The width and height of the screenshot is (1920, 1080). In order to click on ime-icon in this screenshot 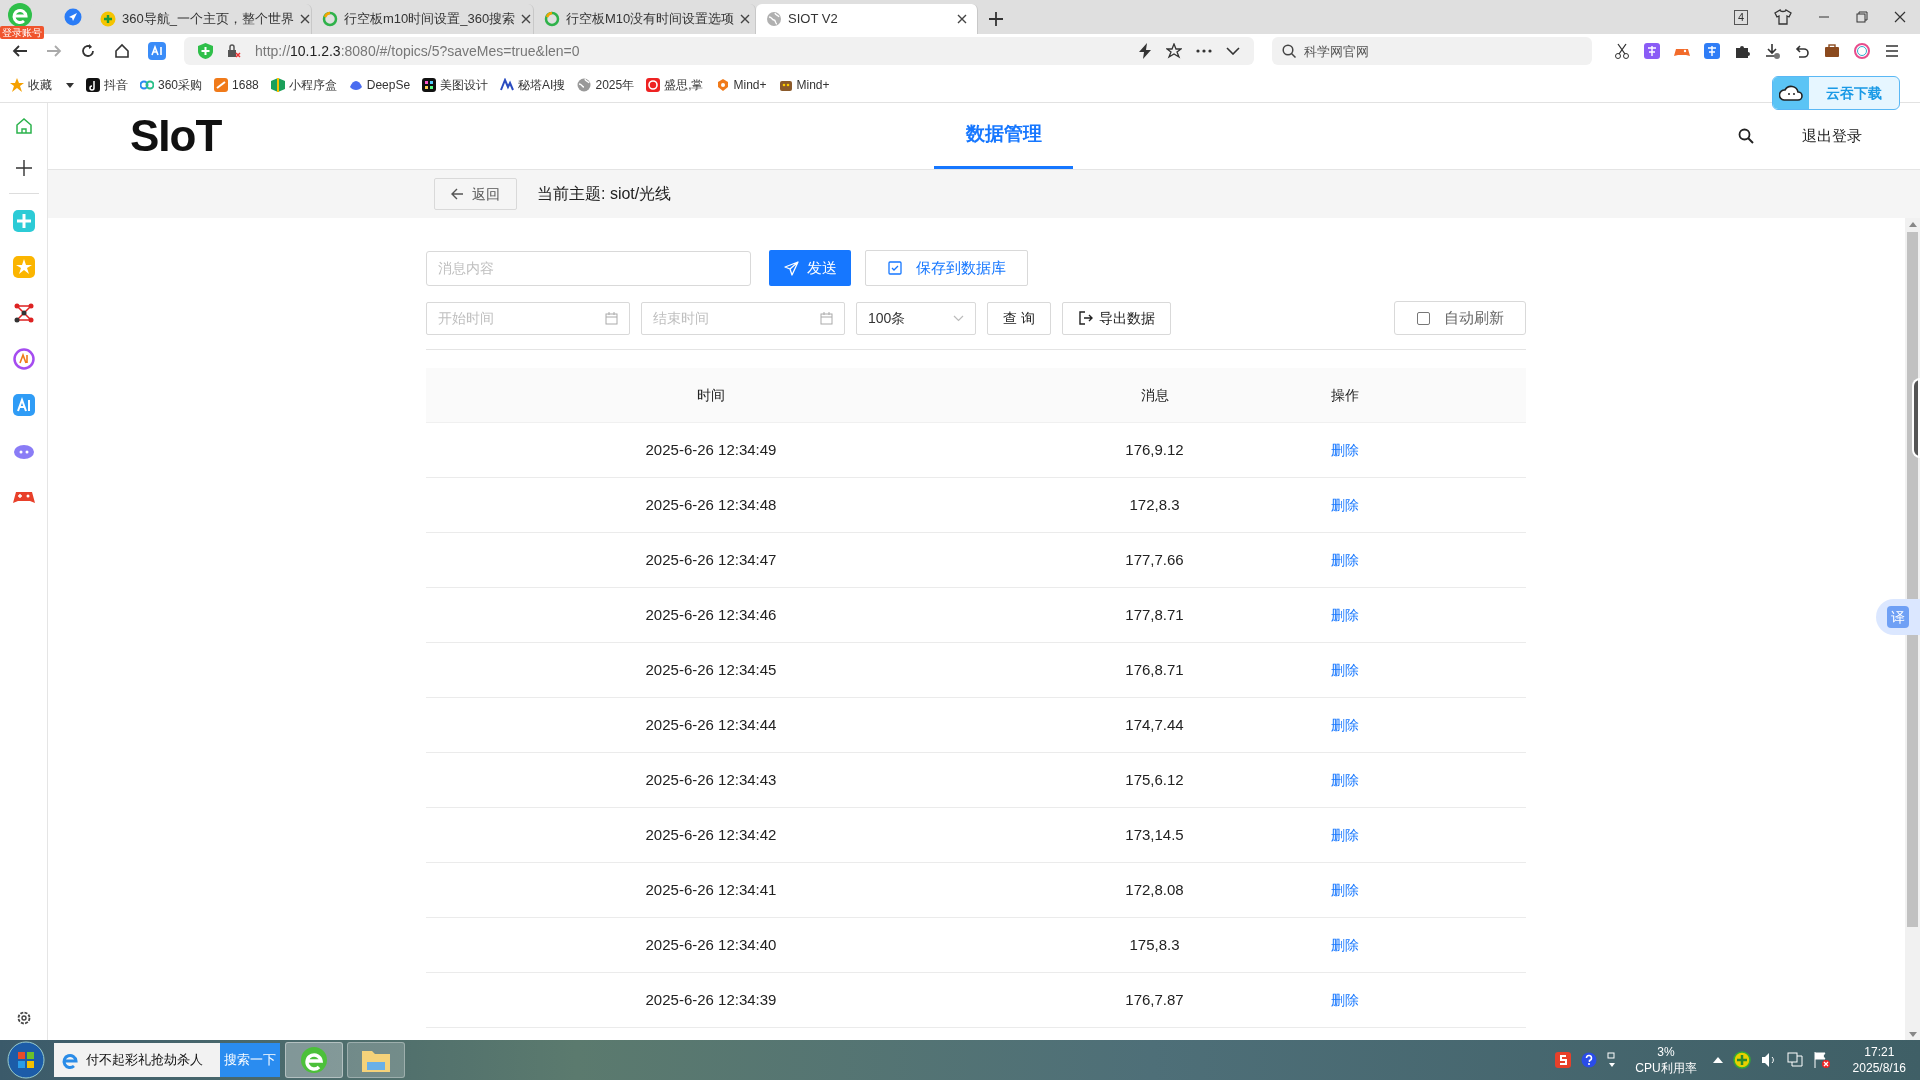, I will do `click(1563, 1060)`.